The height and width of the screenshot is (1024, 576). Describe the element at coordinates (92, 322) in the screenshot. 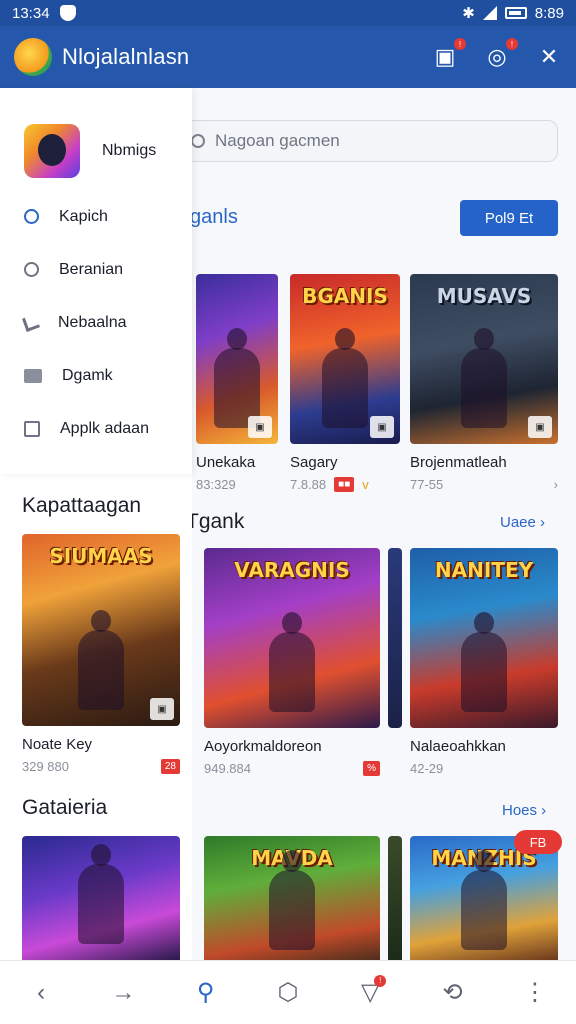

I see `drawer-item-label: Nebaalna` at that location.